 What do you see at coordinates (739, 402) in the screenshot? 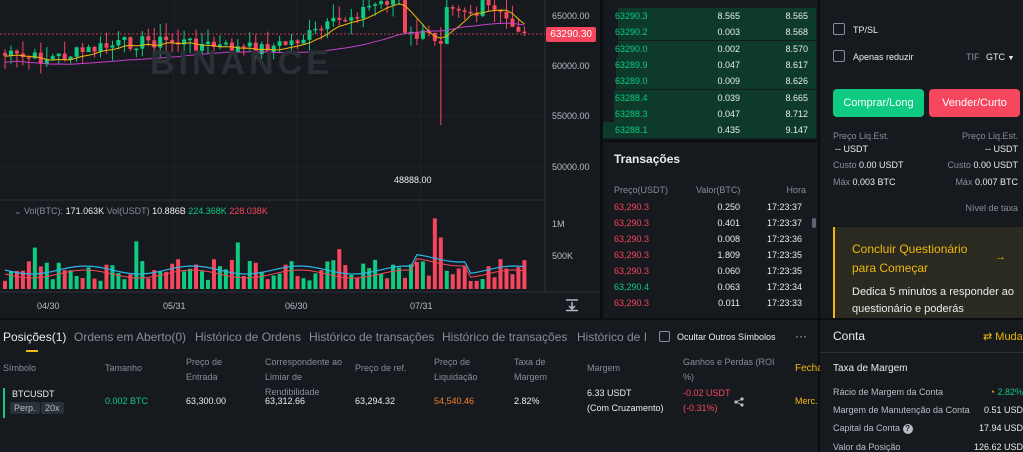
I see `share-icon` at bounding box center [739, 402].